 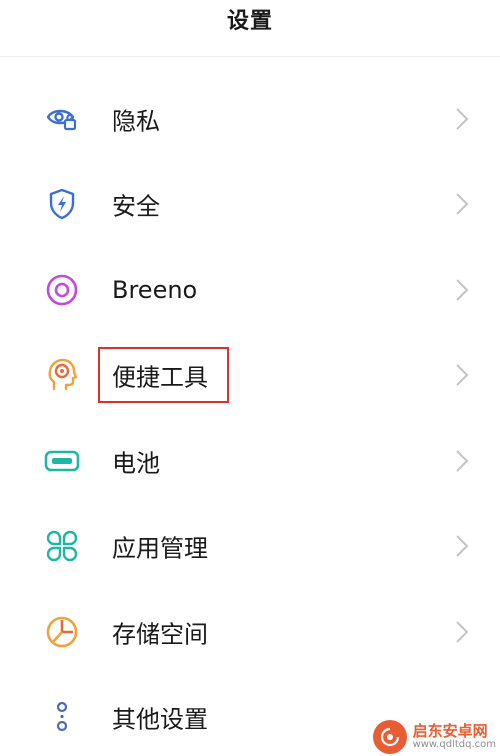 I want to click on settings-item-convenience-tools: 便捷工具, so click(x=250, y=376).